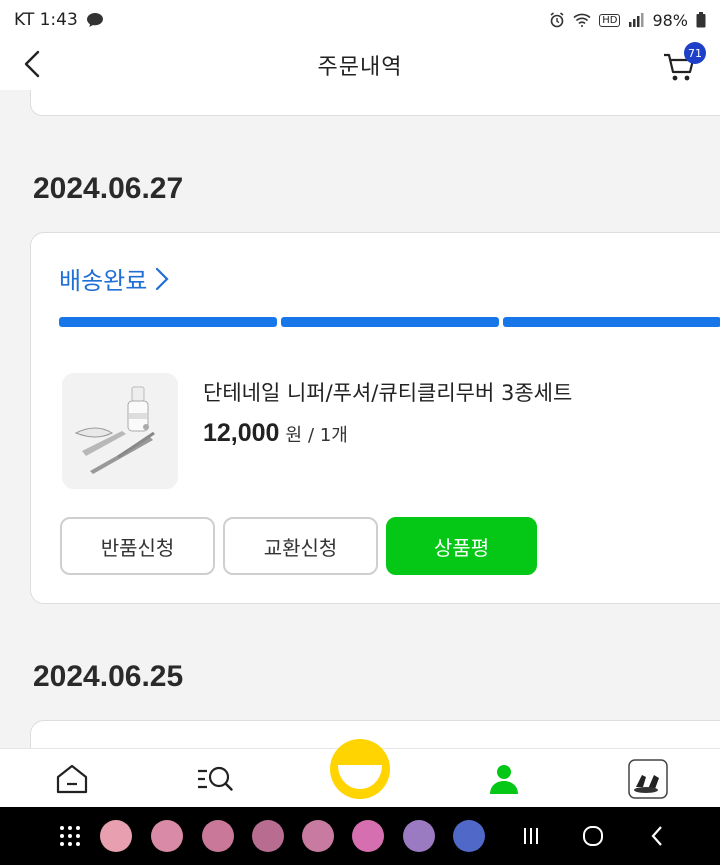 This screenshot has height=865, width=720. I want to click on status-bar: KT 1:43 HD 98%, so click(360, 20).